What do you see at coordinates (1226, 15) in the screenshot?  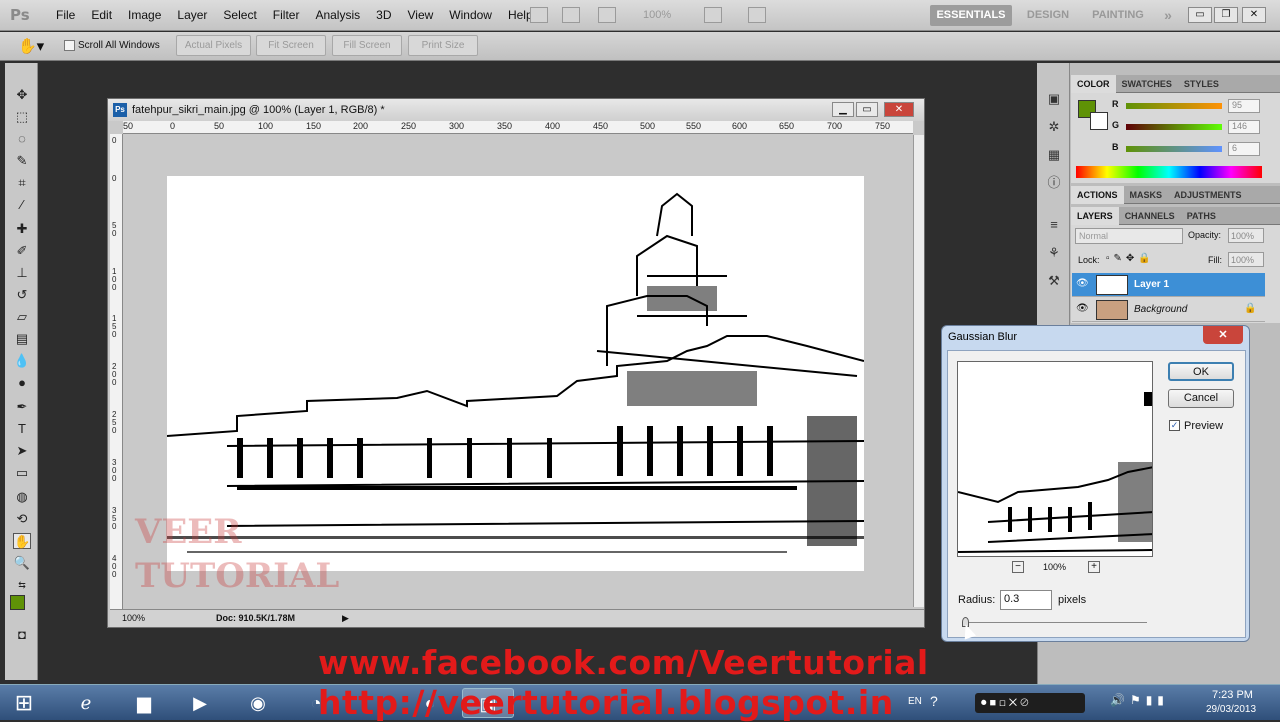 I see `restore-app-button: ❐` at bounding box center [1226, 15].